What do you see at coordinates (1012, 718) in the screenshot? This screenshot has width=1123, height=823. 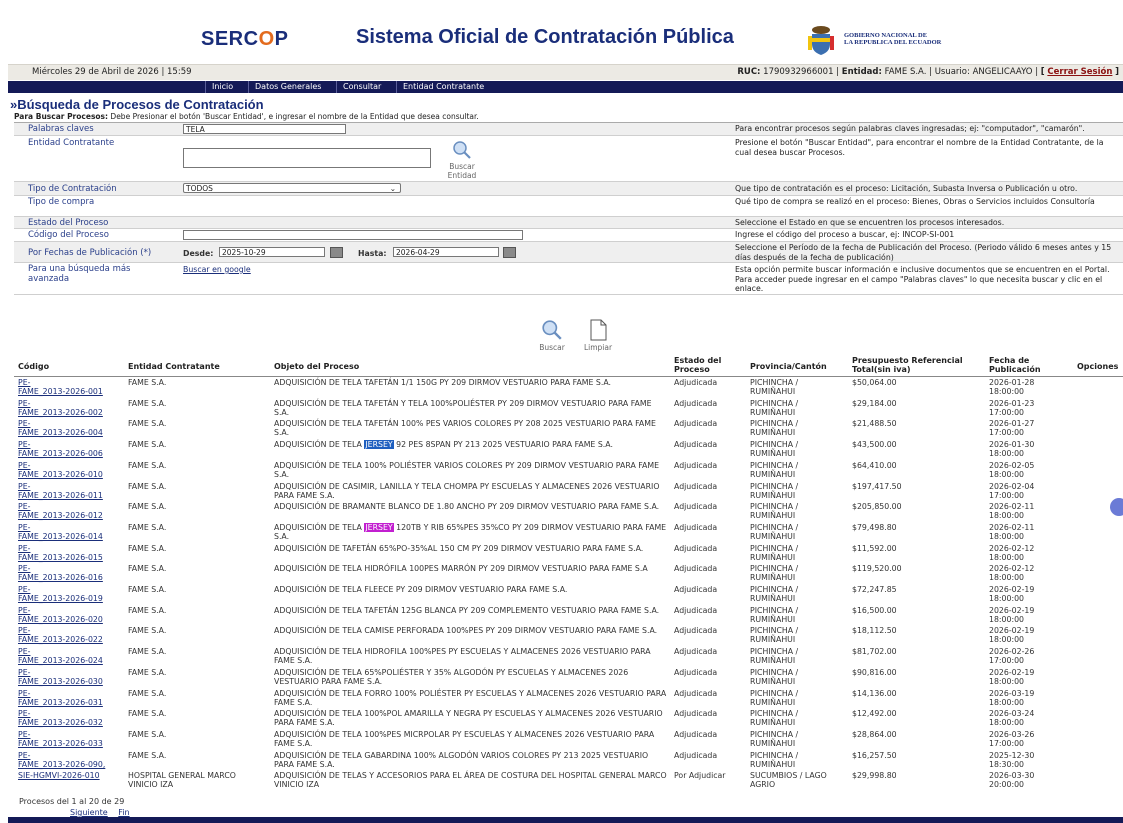 I see `date-cell: 2026-03-24 18:00:00` at bounding box center [1012, 718].